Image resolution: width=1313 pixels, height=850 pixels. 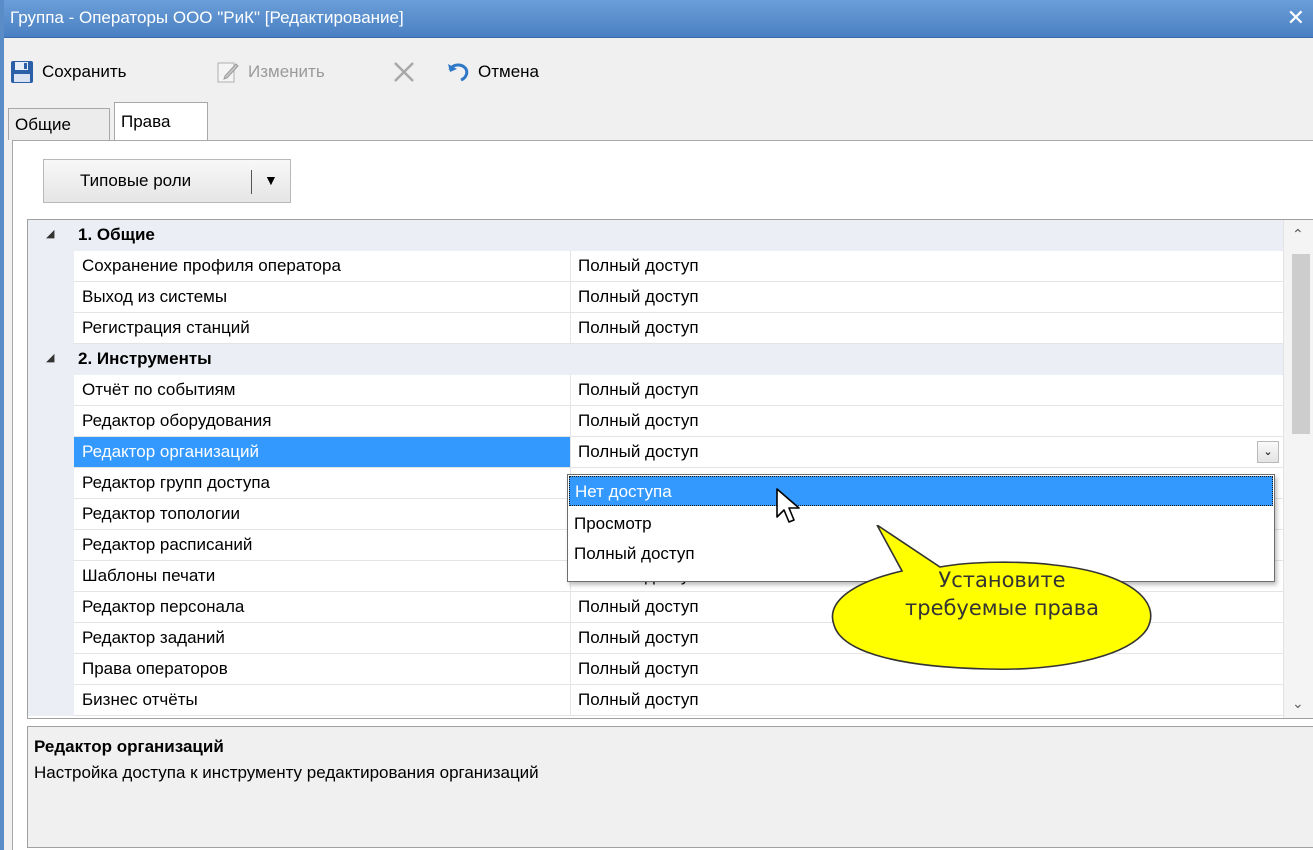 What do you see at coordinates (660, 120) in the screenshot?
I see `tab-strip: Общие Права` at bounding box center [660, 120].